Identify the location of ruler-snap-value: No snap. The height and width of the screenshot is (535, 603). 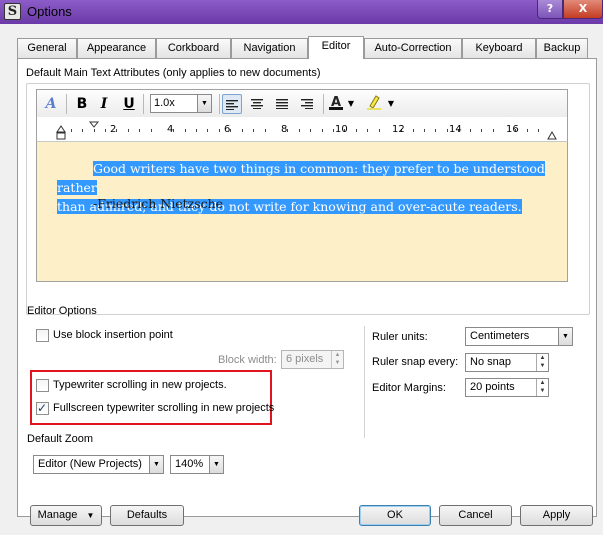
(490, 362).